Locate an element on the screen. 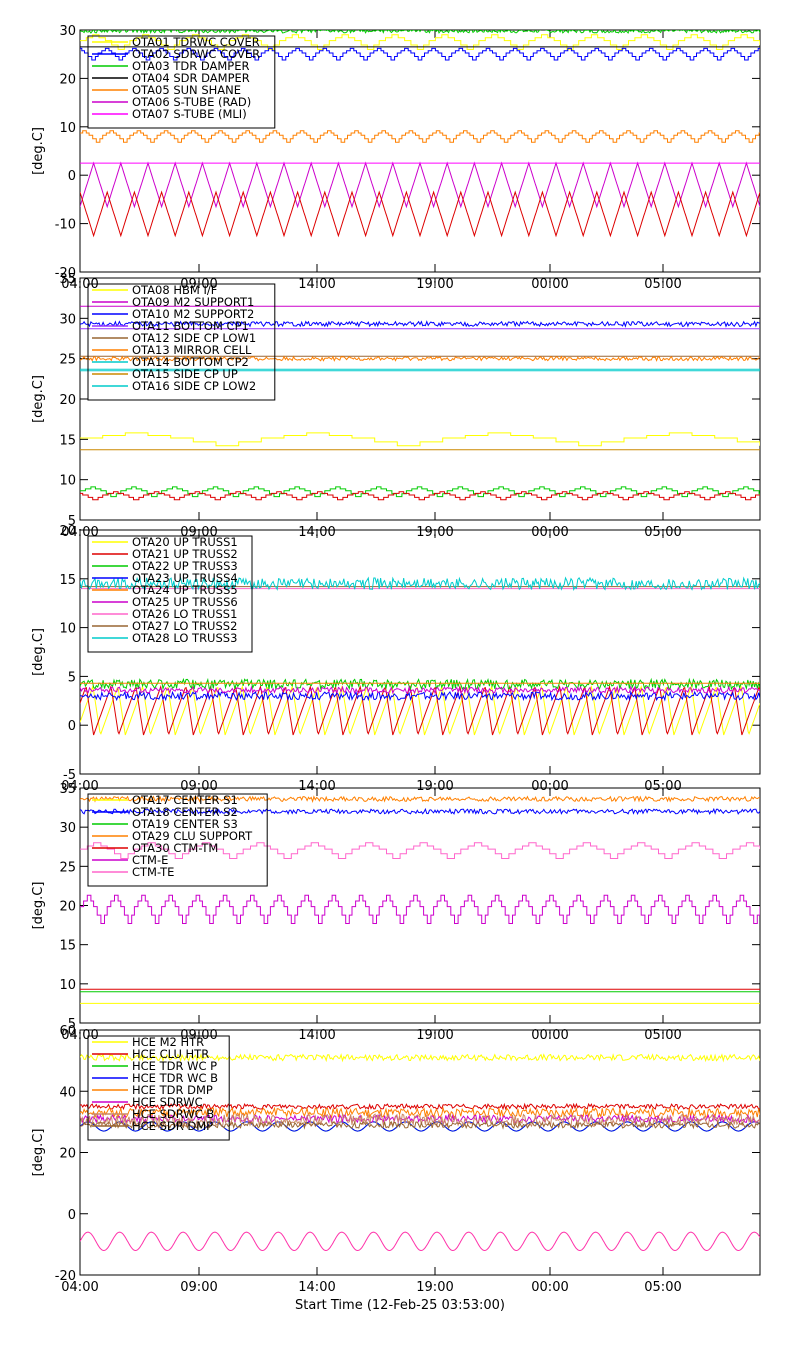 This screenshot has height=1354, width=800. legend-entry: OTA28 LO TRUSS3 is located at coordinates (184, 638).